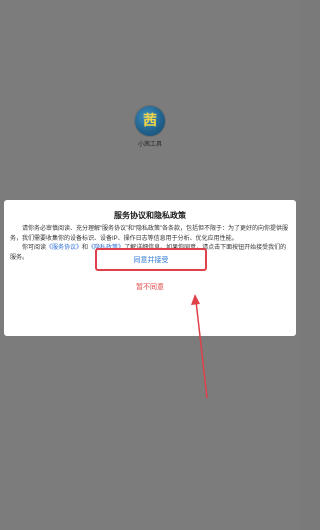  Describe the element at coordinates (34, 248) in the screenshot. I see `paragraph-2-prefix: 你可阅读` at that location.